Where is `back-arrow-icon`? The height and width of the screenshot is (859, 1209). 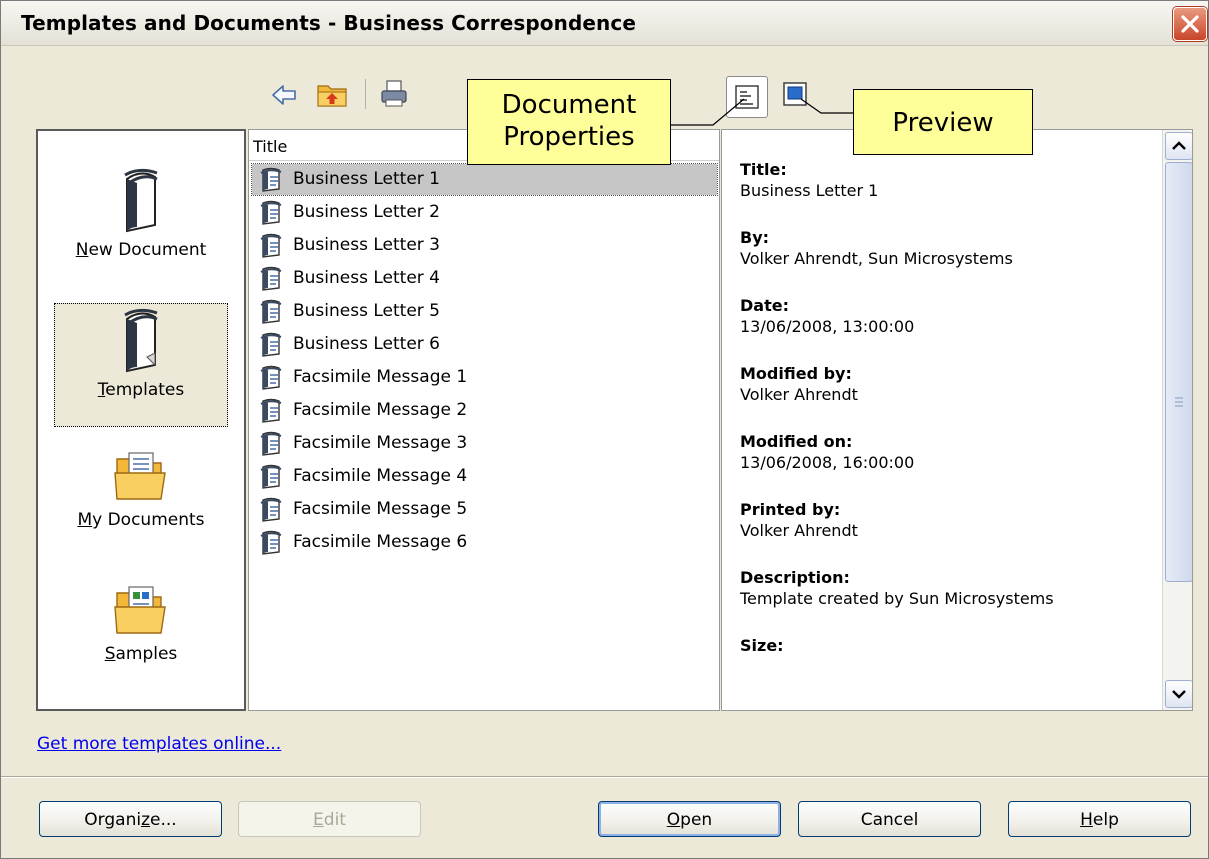 back-arrow-icon is located at coordinates (284, 95).